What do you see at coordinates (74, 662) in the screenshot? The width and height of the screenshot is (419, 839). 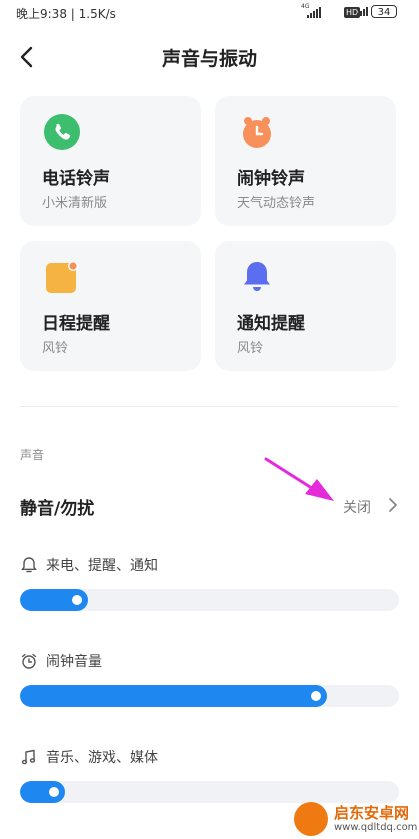 I see `volume-label-text: 闹钟音量` at bounding box center [74, 662].